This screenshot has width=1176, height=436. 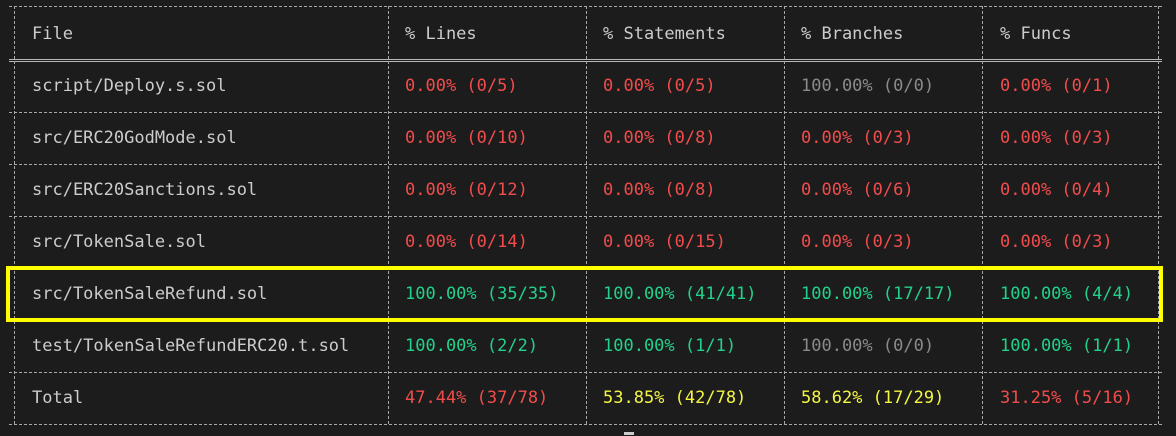 What do you see at coordinates (675, 398) in the screenshot?
I see `statements-cell: 53.85% (42/78)` at bounding box center [675, 398].